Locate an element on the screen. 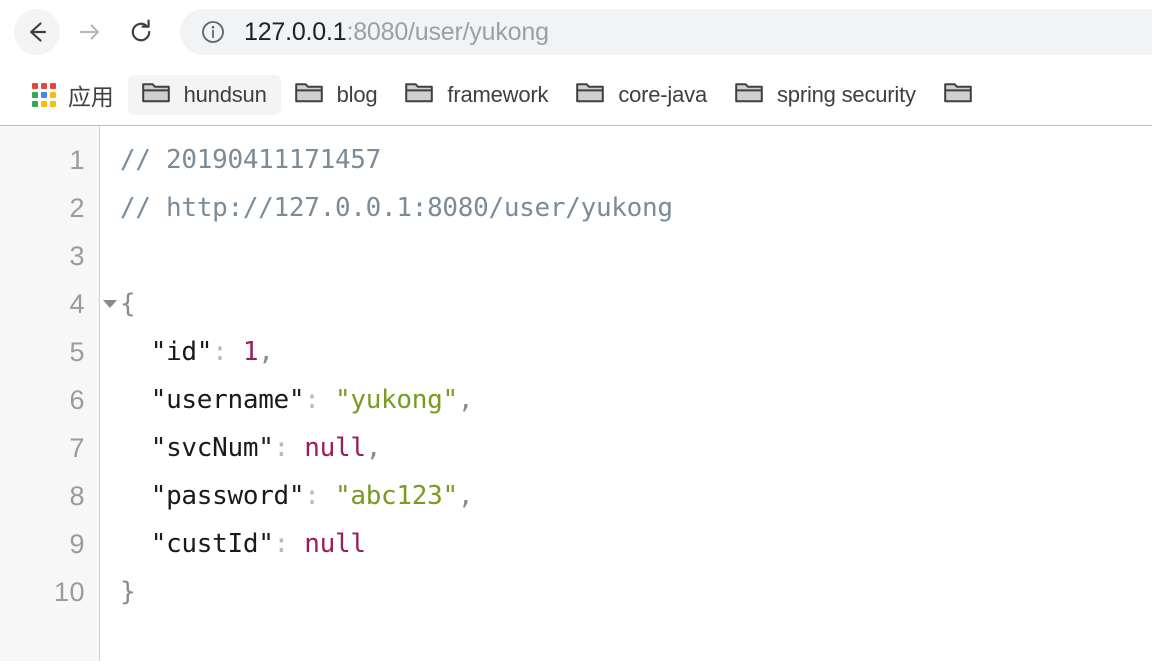 The width and height of the screenshot is (1152, 662). bookmark-item-label: spring security is located at coordinates (846, 94).